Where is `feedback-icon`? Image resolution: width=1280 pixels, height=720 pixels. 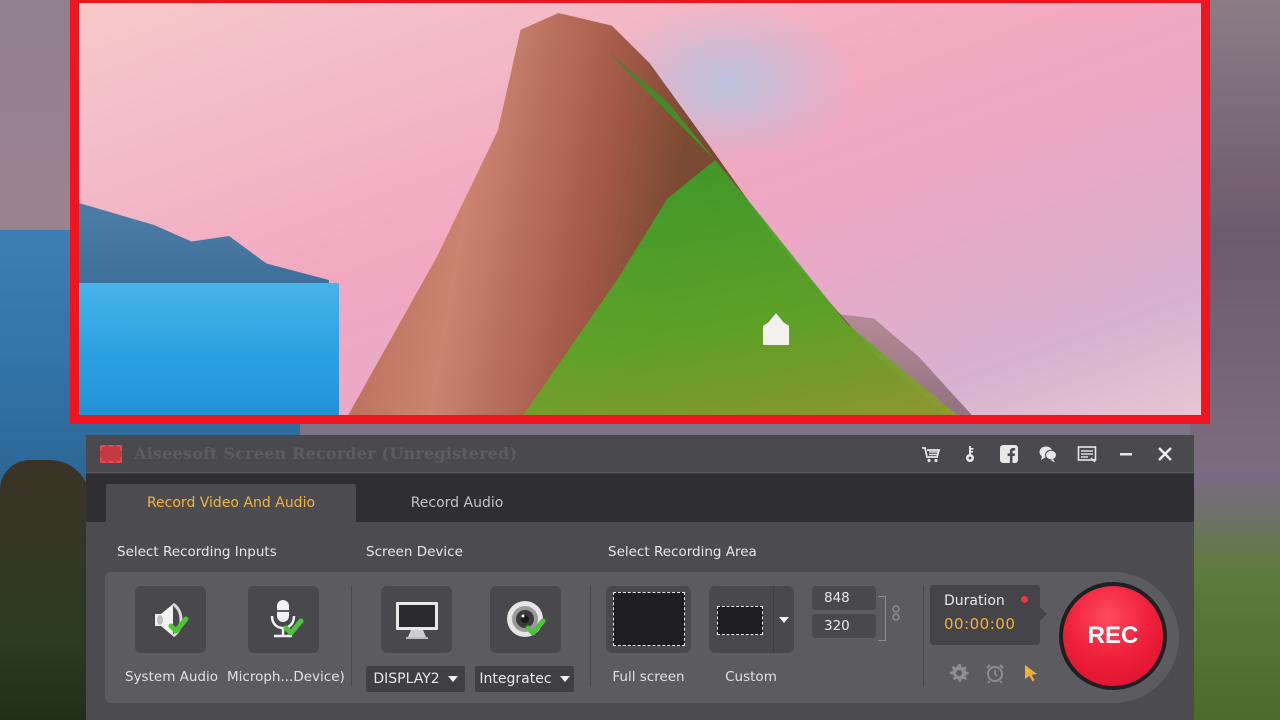 feedback-icon is located at coordinates (1048, 454).